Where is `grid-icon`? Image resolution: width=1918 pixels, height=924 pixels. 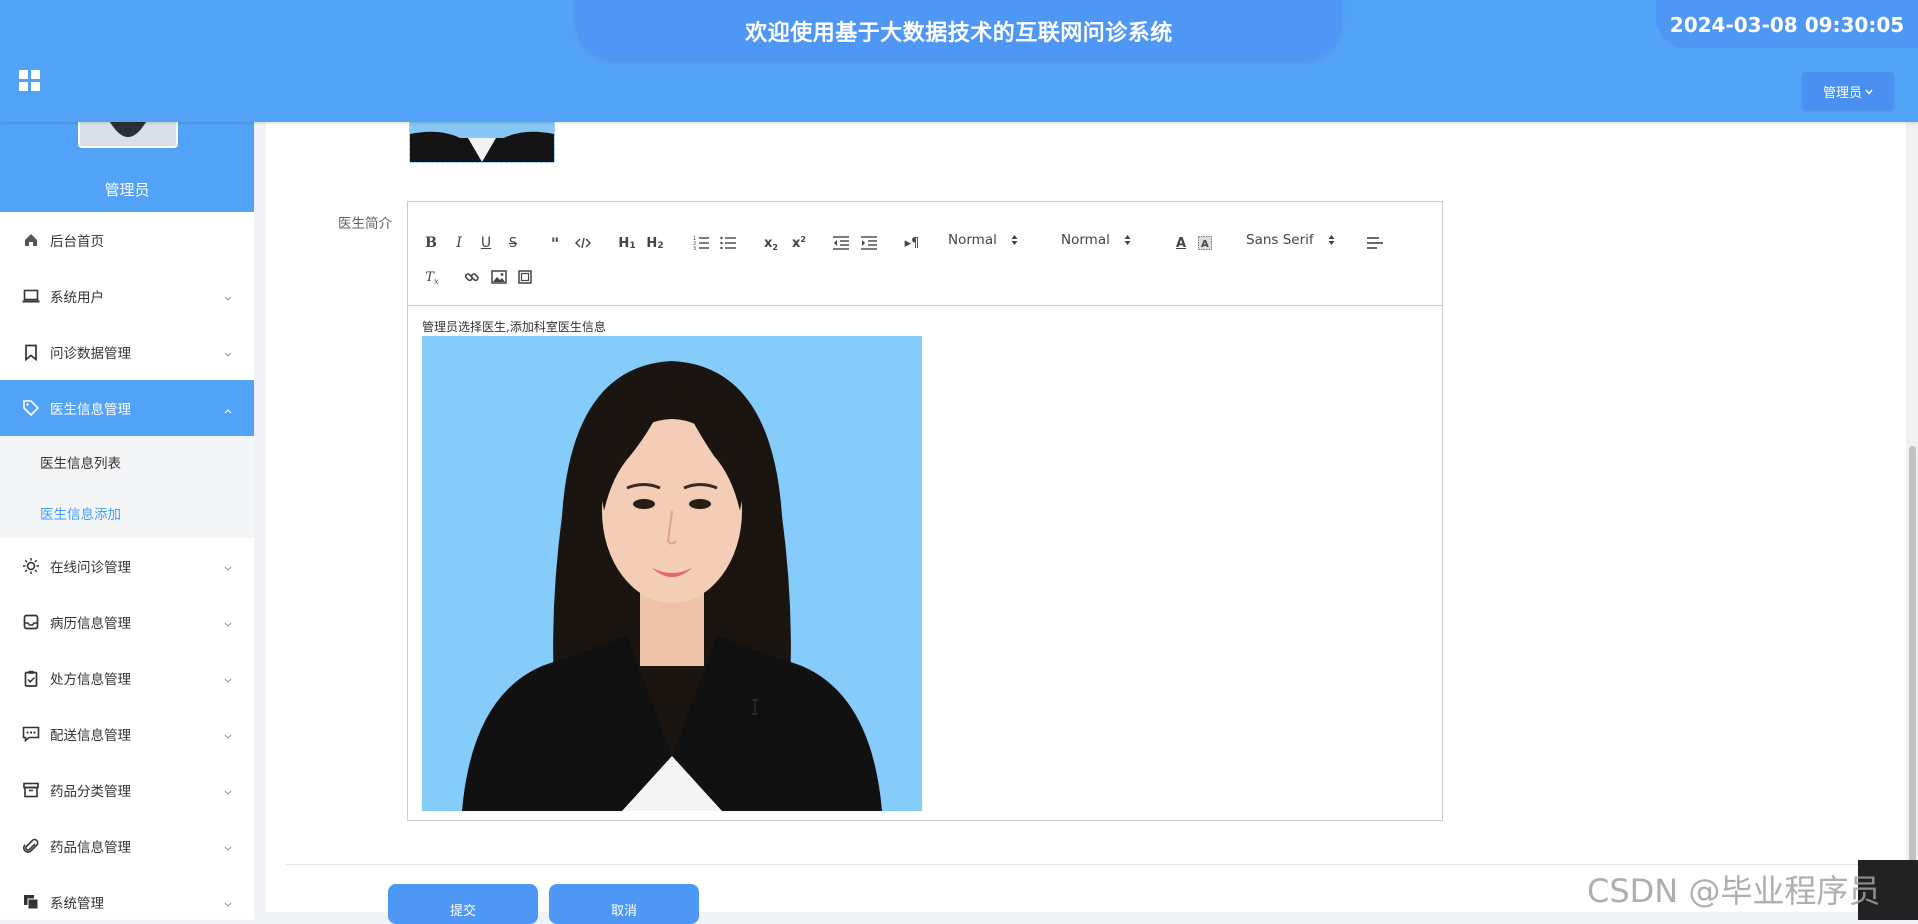
grid-icon is located at coordinates (30, 81).